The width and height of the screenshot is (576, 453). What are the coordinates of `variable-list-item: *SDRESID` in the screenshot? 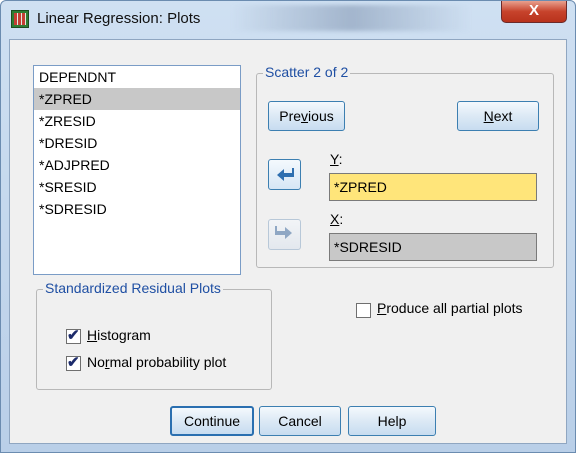 It's located at (137, 209).